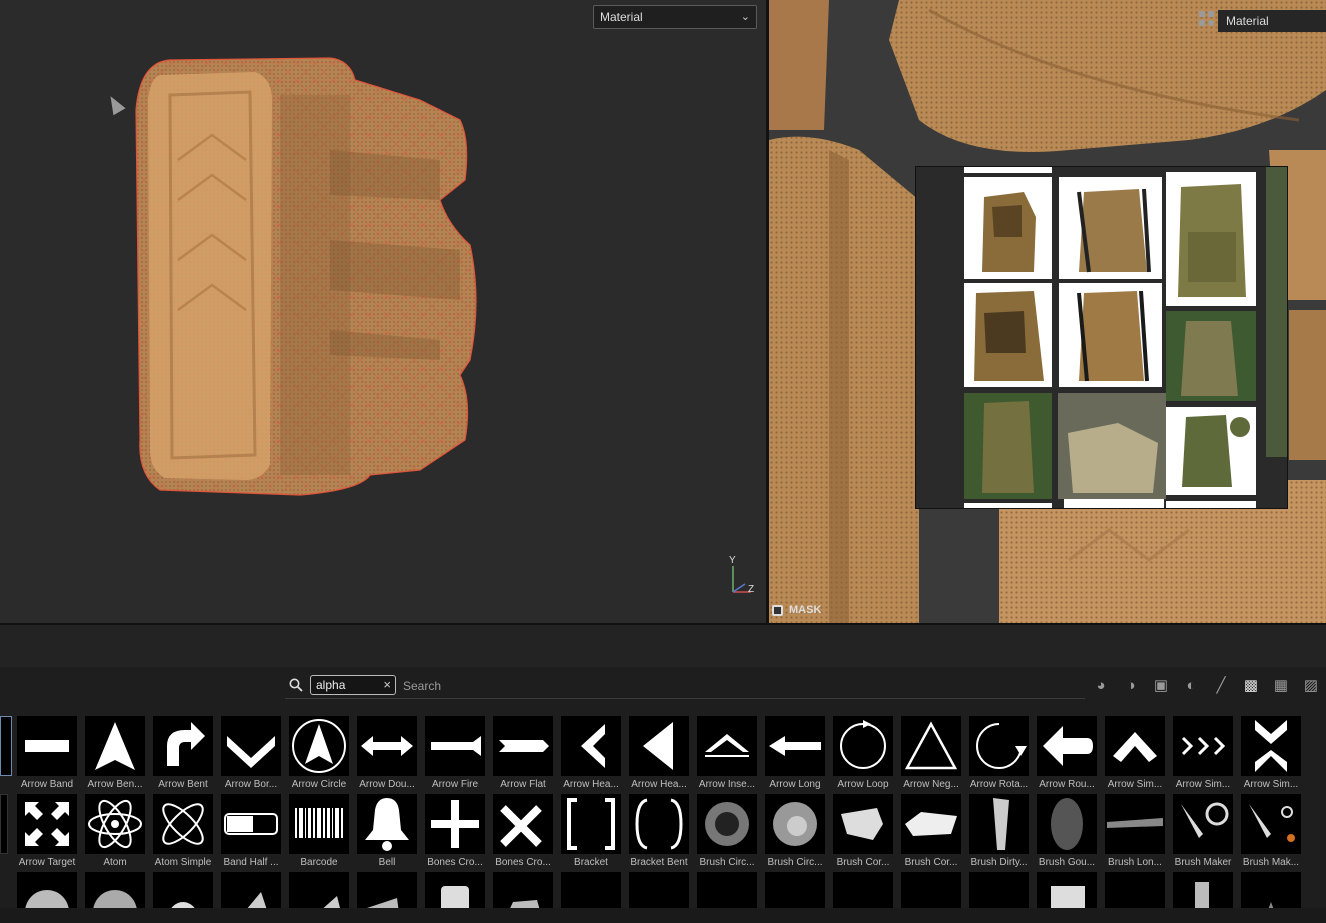 Image resolution: width=1326 pixels, height=923 pixels. What do you see at coordinates (47, 753) in the screenshot?
I see `alpha-tile: Arrow Band` at bounding box center [47, 753].